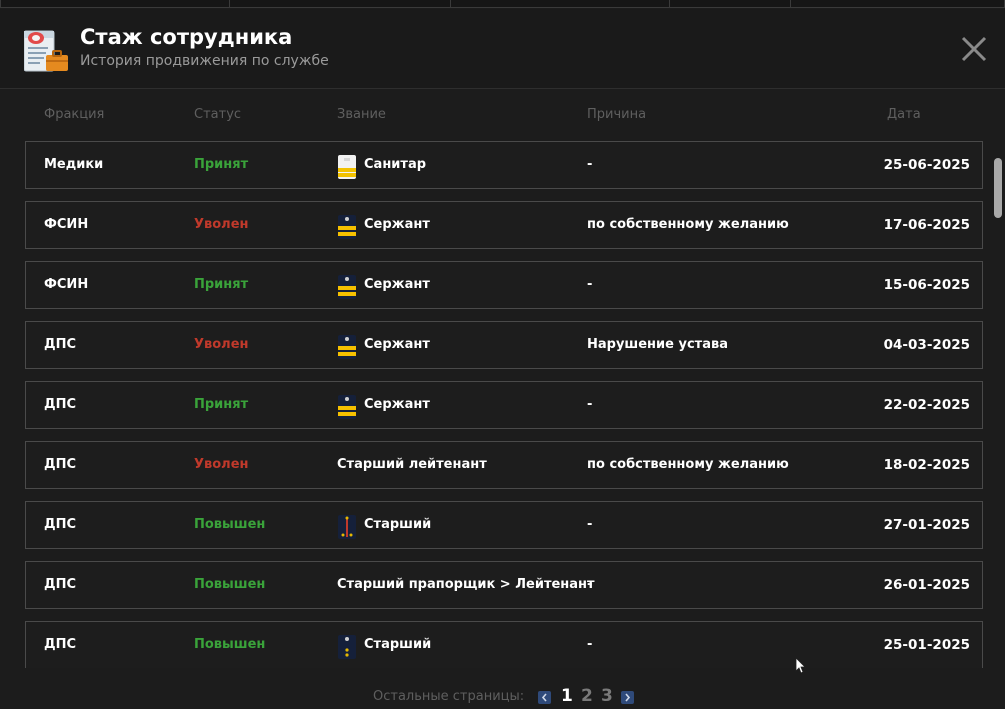 The height and width of the screenshot is (709, 1005). Describe the element at coordinates (504, 525) in the screenshot. I see `table-row: ДПС Повышен Старший - 27-01-2025` at that location.